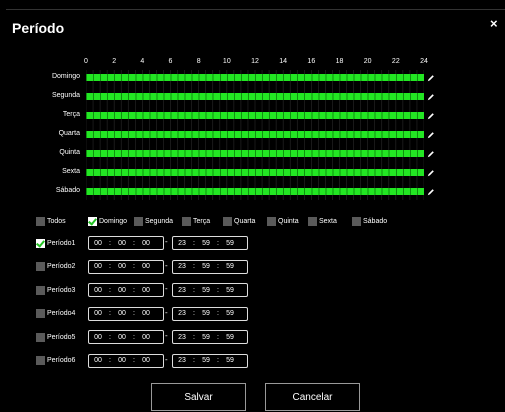 The width and height of the screenshot is (505, 412). I want to click on cancel-button: Cancelar, so click(312, 397).